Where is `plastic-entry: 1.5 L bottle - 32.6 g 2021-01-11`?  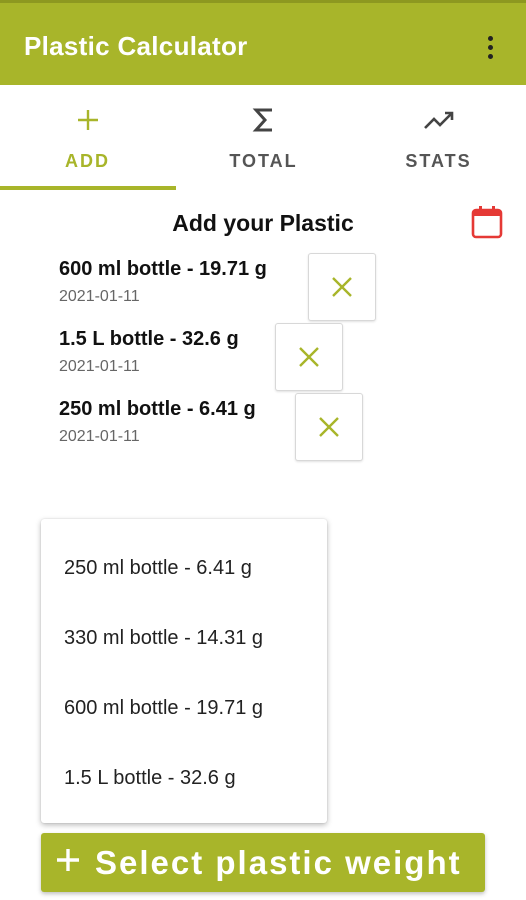
plastic-entry: 1.5 L bottle - 32.6 g 2021-01-11 is located at coordinates (149, 352).